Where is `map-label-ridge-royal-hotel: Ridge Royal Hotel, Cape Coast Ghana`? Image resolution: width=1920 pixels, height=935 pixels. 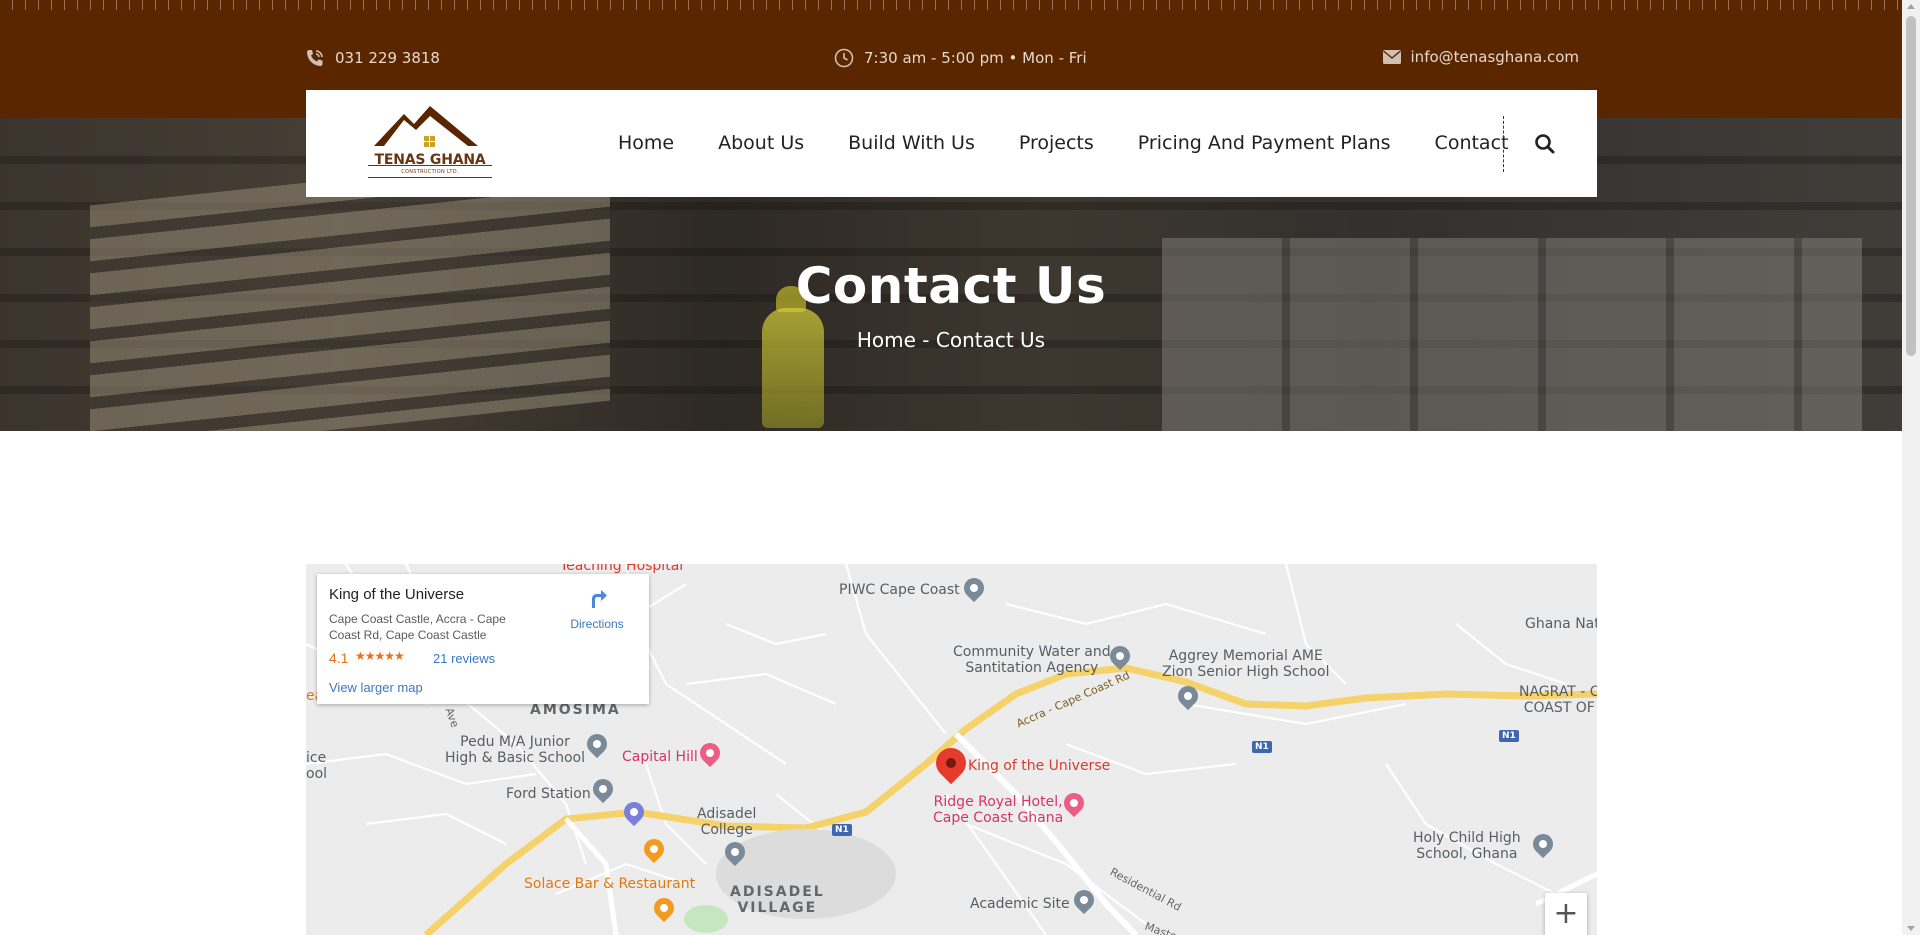 map-label-ridge-royal-hotel: Ridge Royal Hotel, Cape Coast Ghana is located at coordinates (998, 810).